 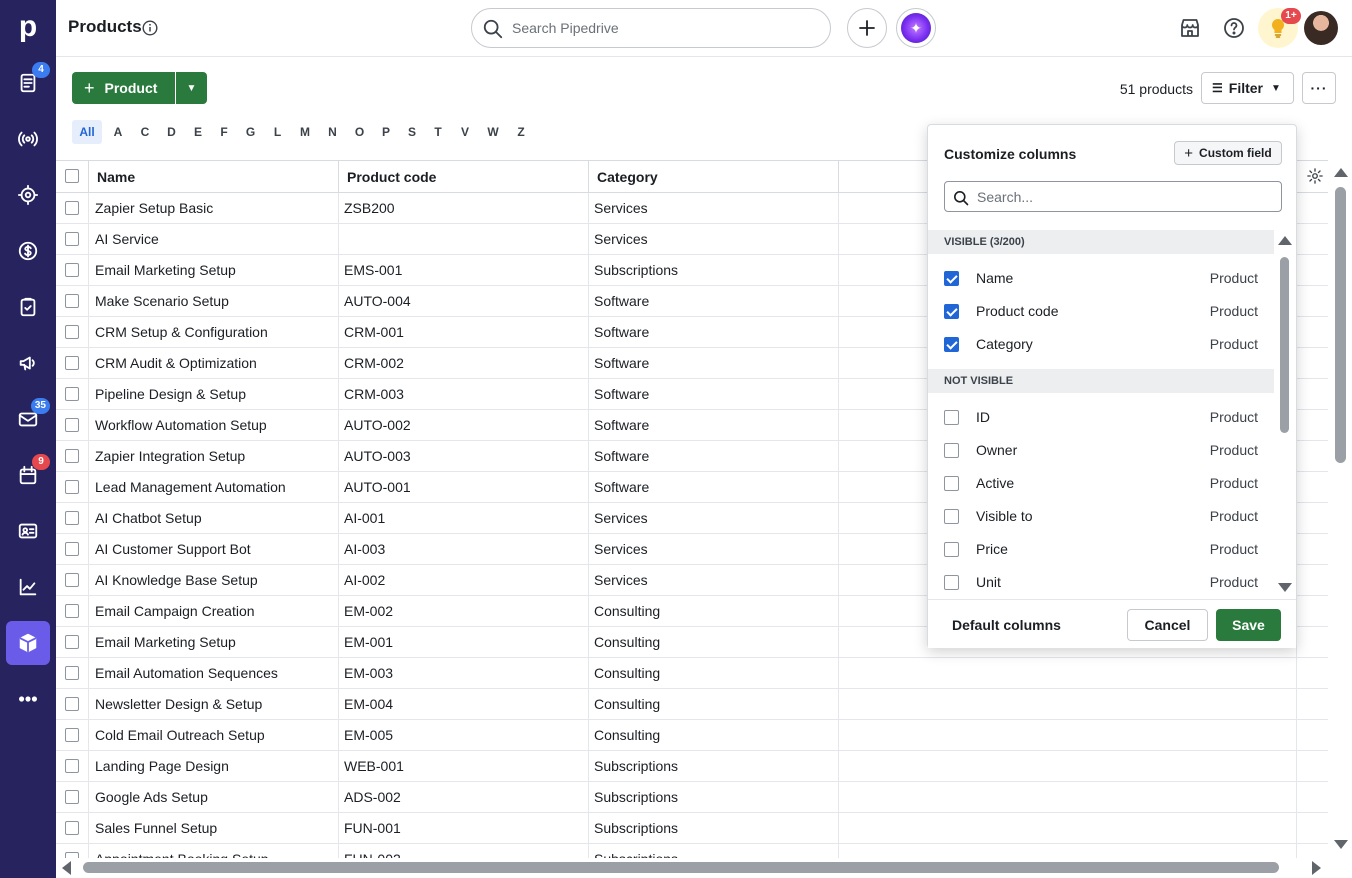 I want to click on cell-product-code: AUTO-003, so click(x=464, y=456).